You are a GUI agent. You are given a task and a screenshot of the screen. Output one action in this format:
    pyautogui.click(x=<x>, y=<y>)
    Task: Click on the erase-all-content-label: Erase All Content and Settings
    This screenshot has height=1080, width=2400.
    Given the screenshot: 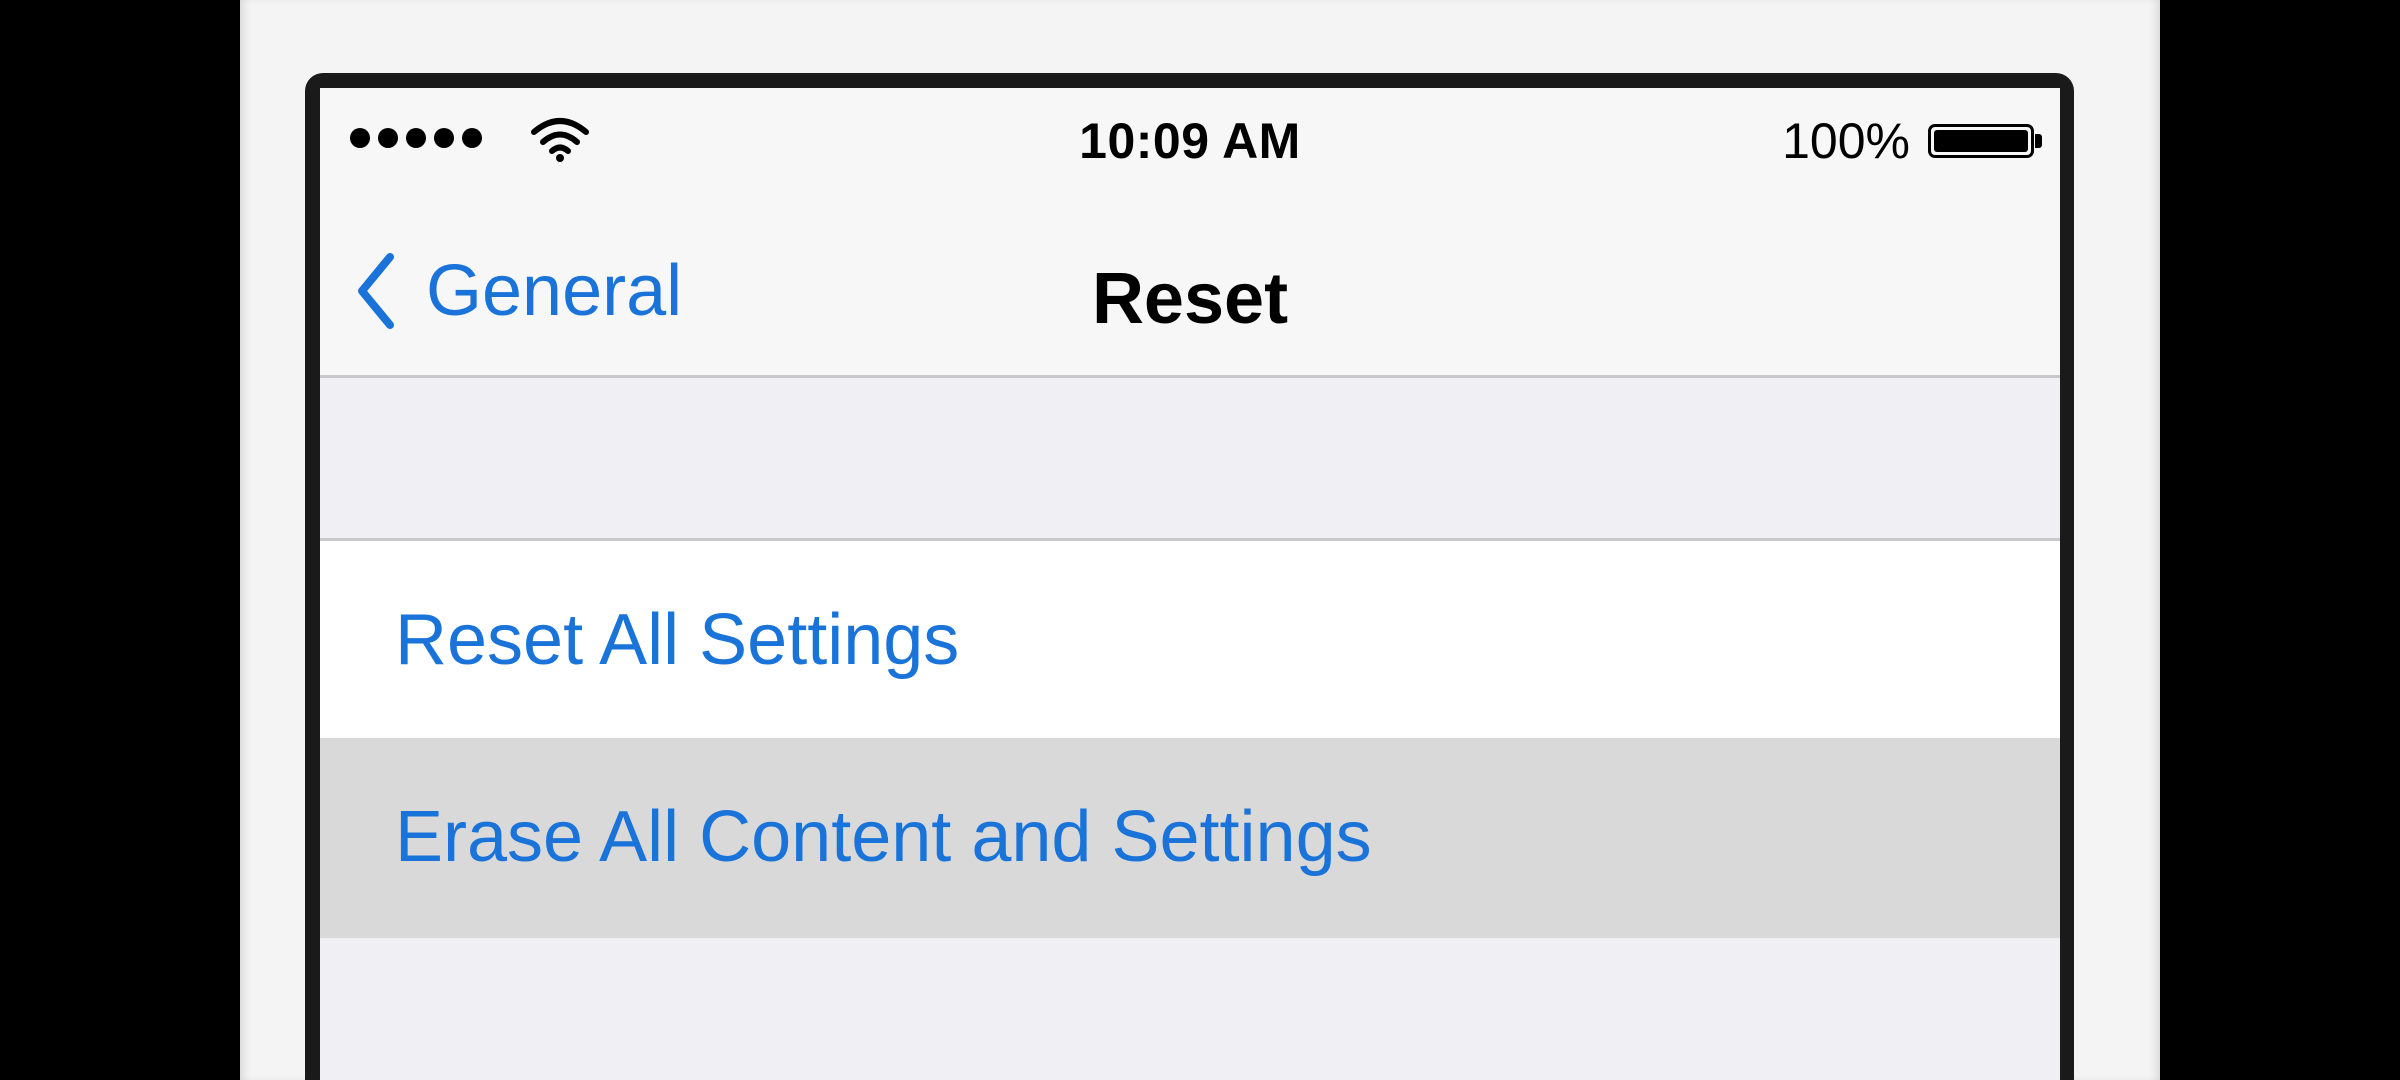 What is the action you would take?
    pyautogui.click(x=883, y=837)
    